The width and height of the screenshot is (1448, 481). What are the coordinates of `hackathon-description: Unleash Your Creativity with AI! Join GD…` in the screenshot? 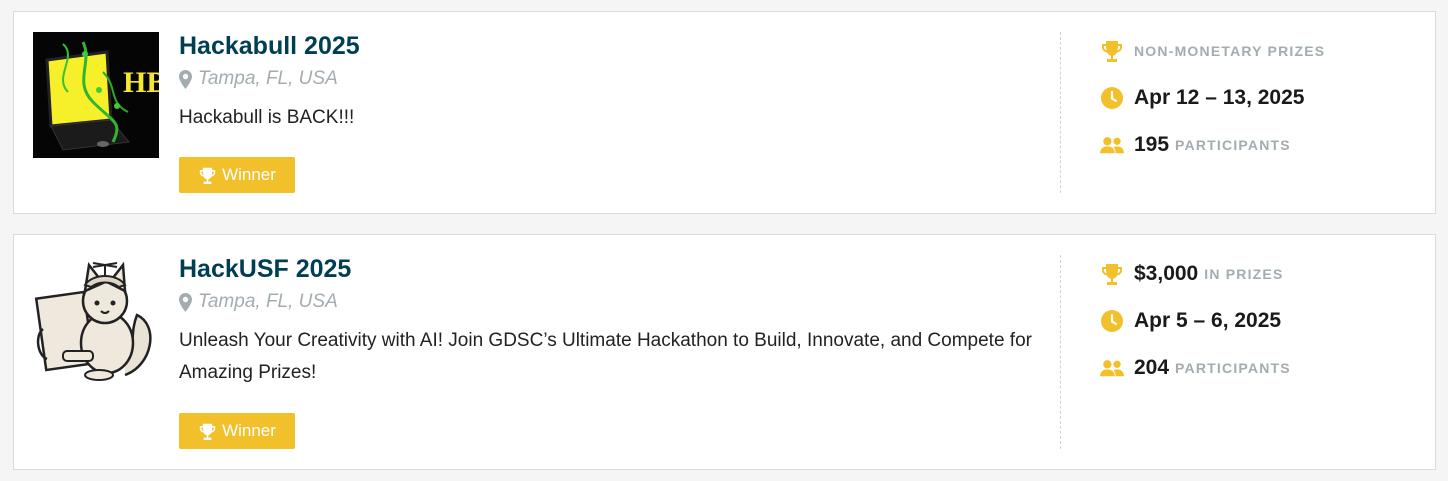 It's located at (605, 356).